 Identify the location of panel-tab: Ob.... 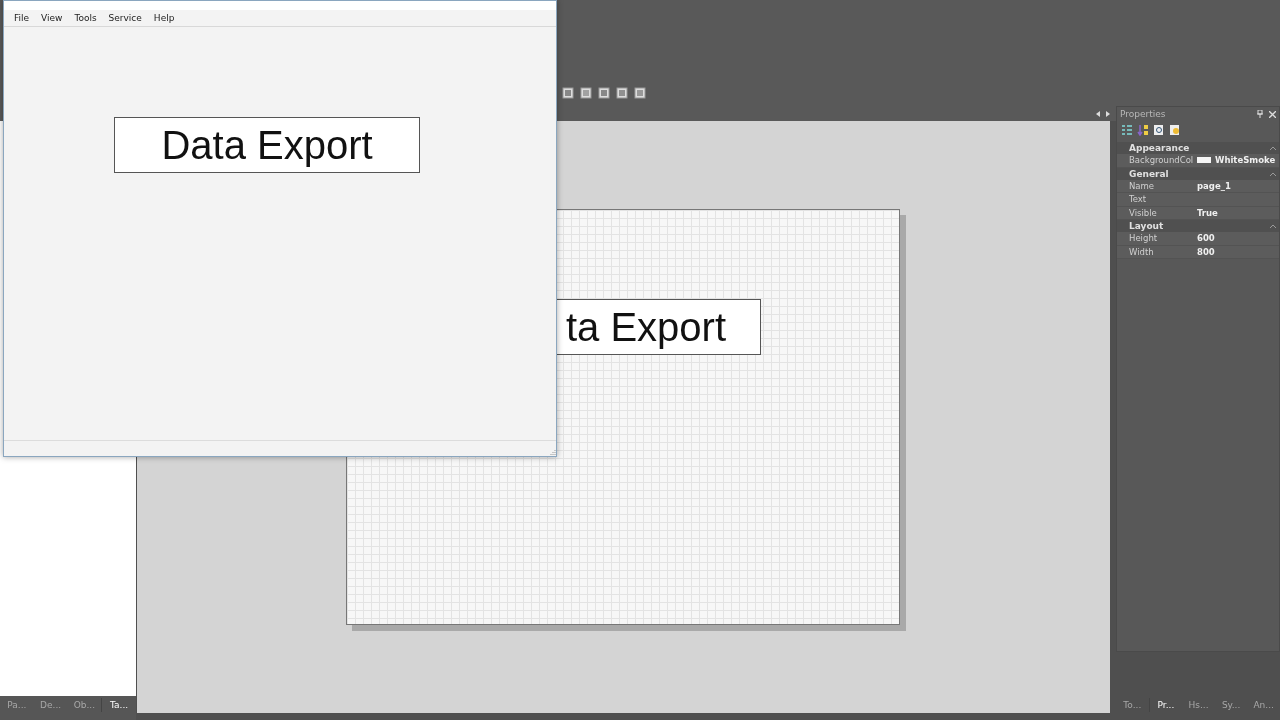
(84, 705).